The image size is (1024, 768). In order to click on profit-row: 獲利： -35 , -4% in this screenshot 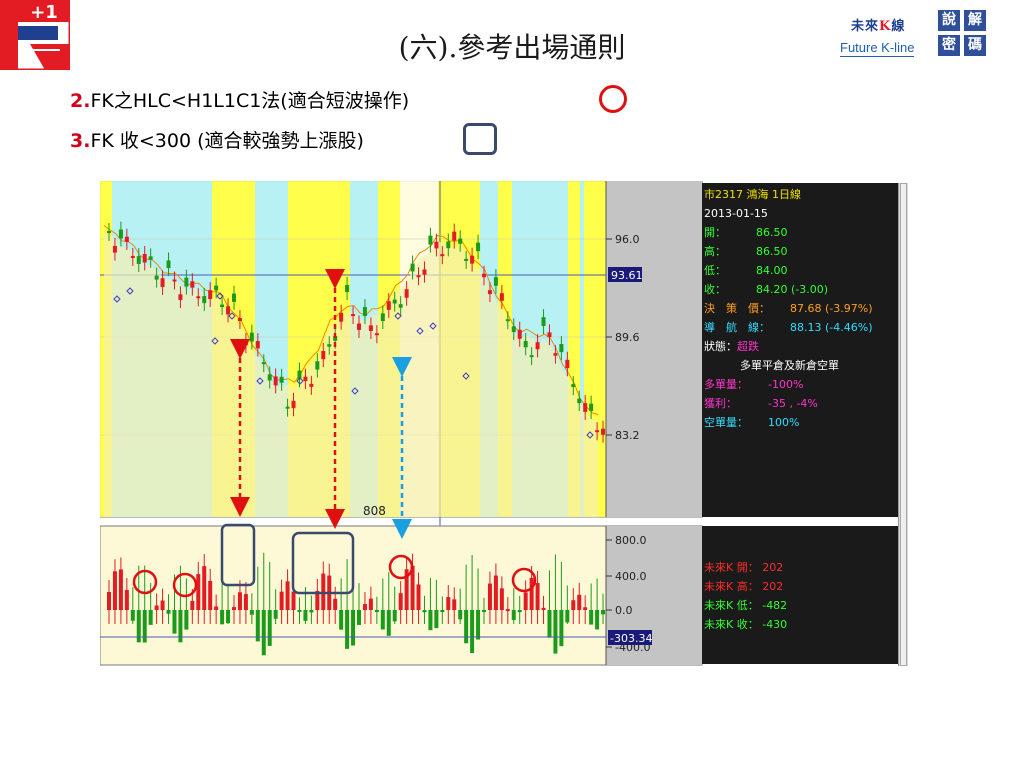, I will do `click(761, 403)`.